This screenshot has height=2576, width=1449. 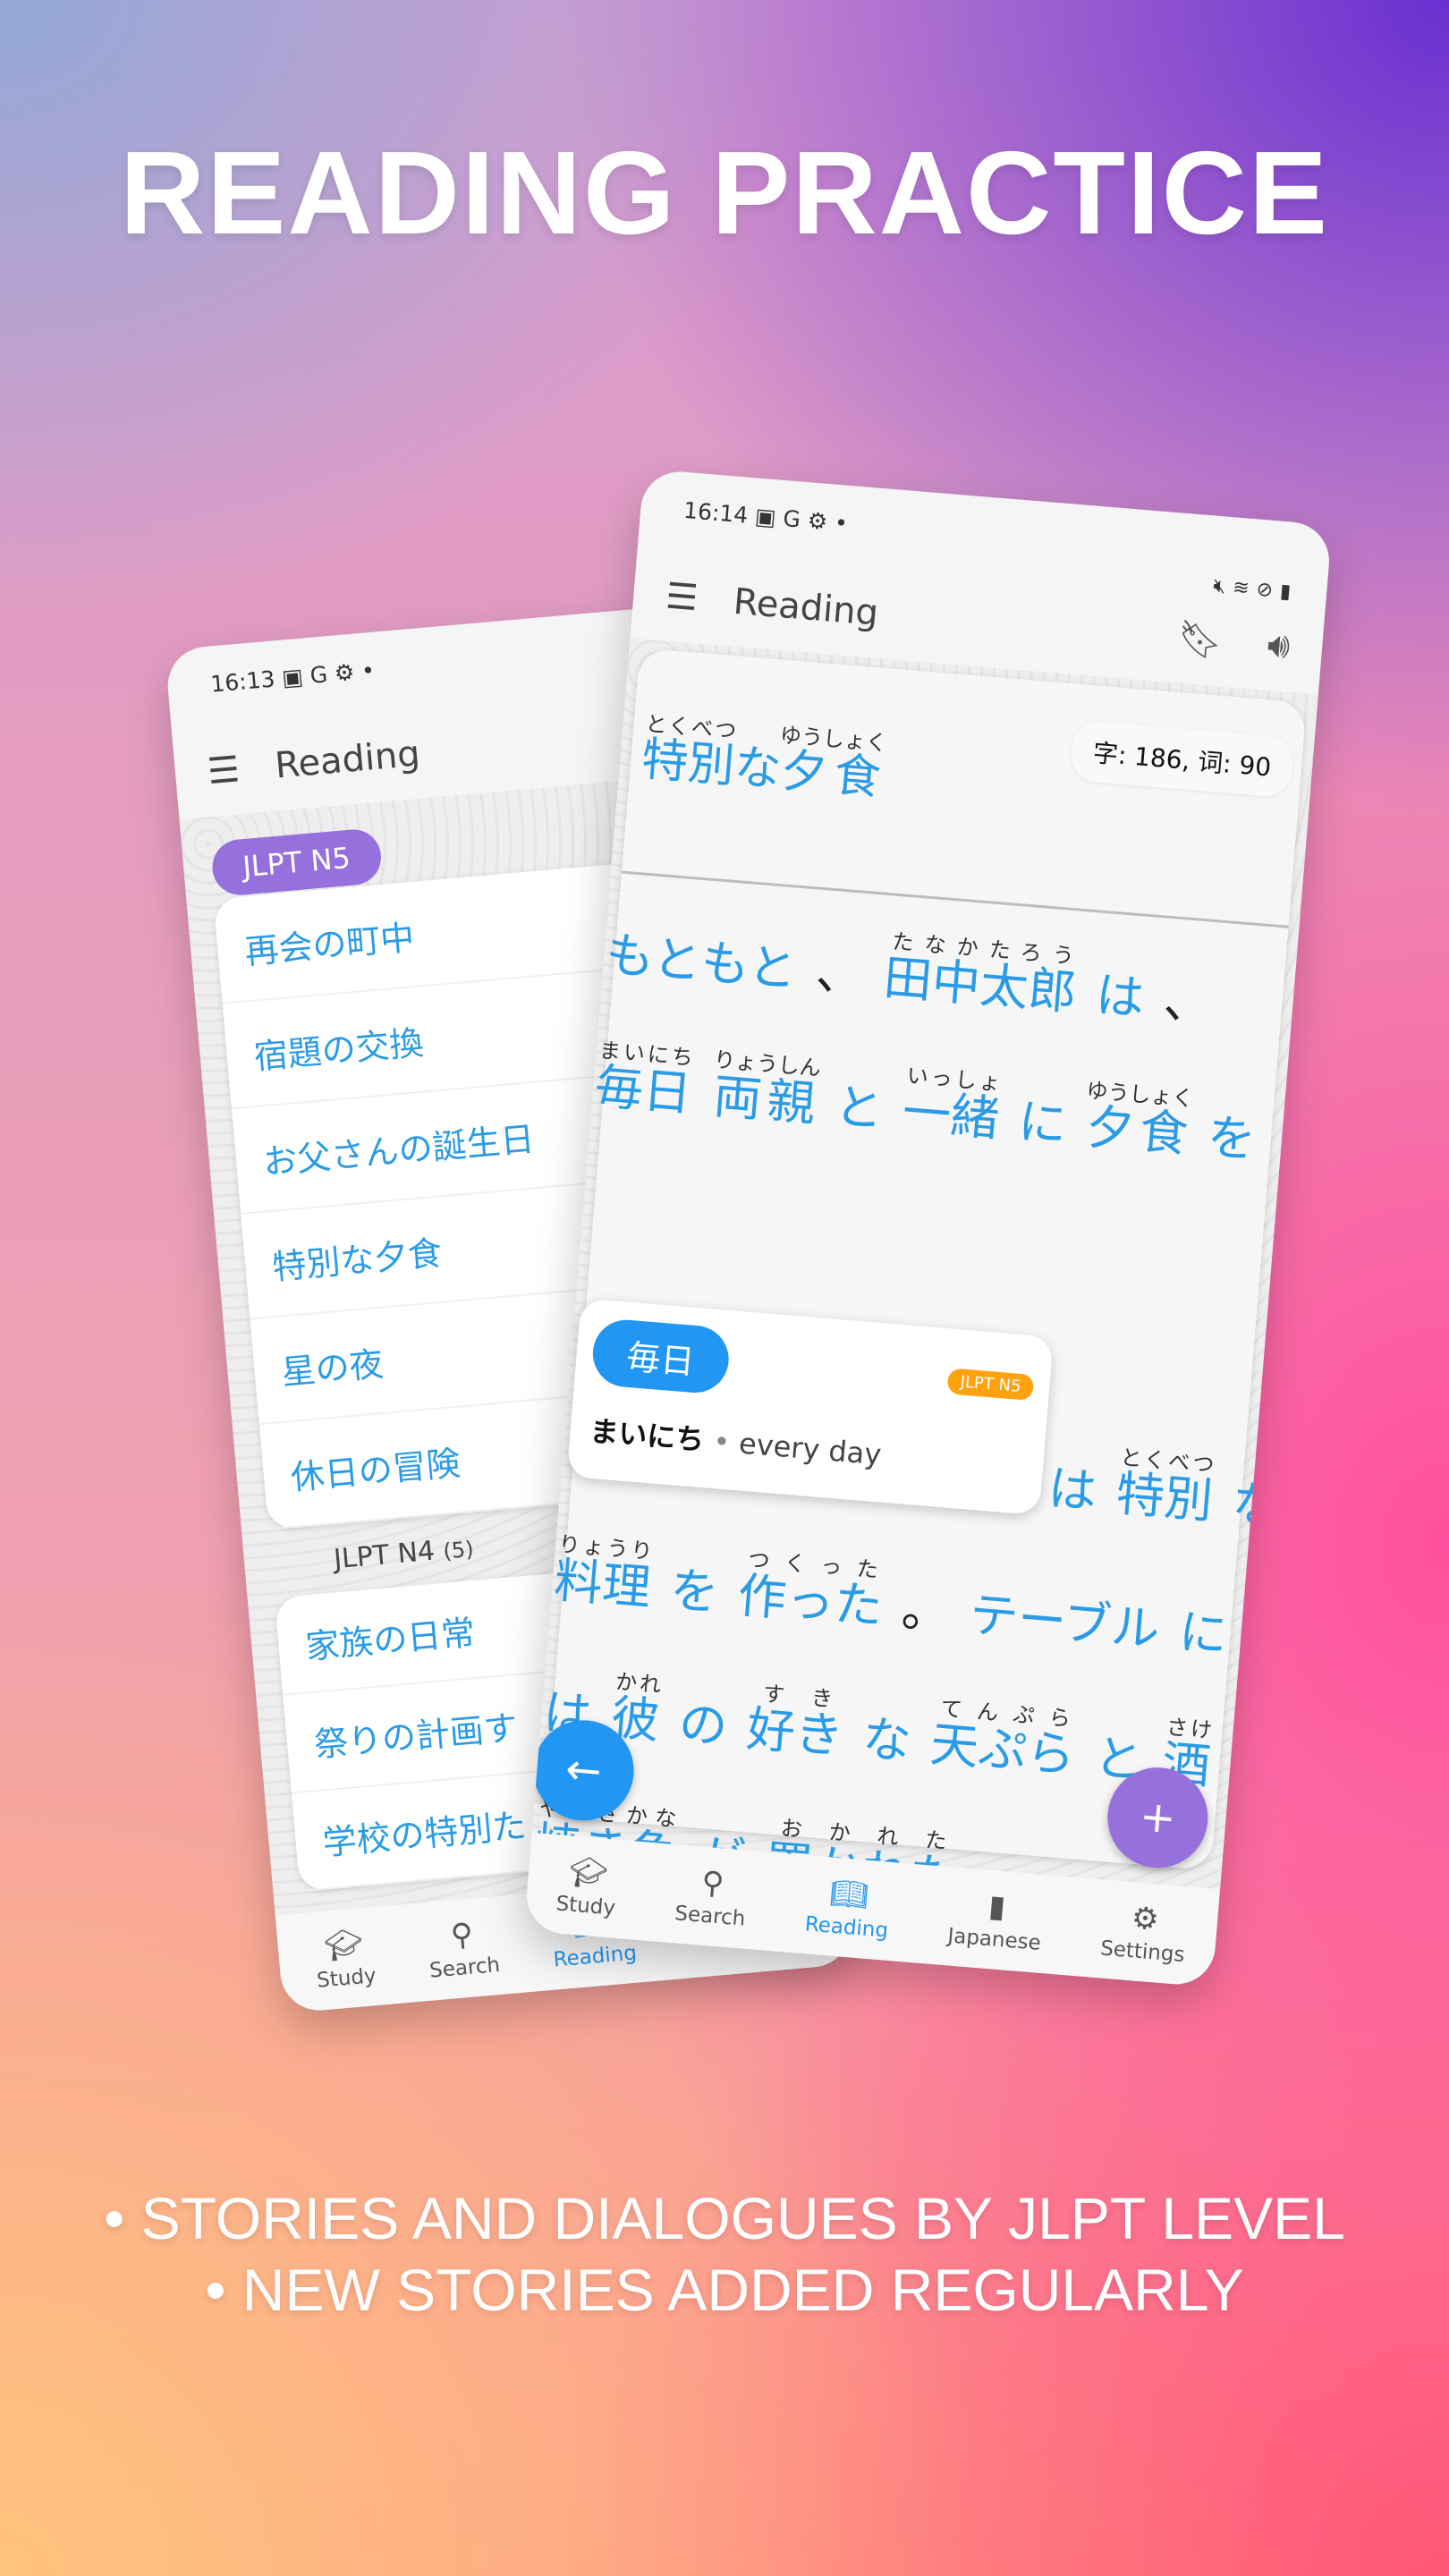 What do you see at coordinates (1004, 1739) in the screenshot?
I see `ruby-word: 天ぷらてんぷら` at bounding box center [1004, 1739].